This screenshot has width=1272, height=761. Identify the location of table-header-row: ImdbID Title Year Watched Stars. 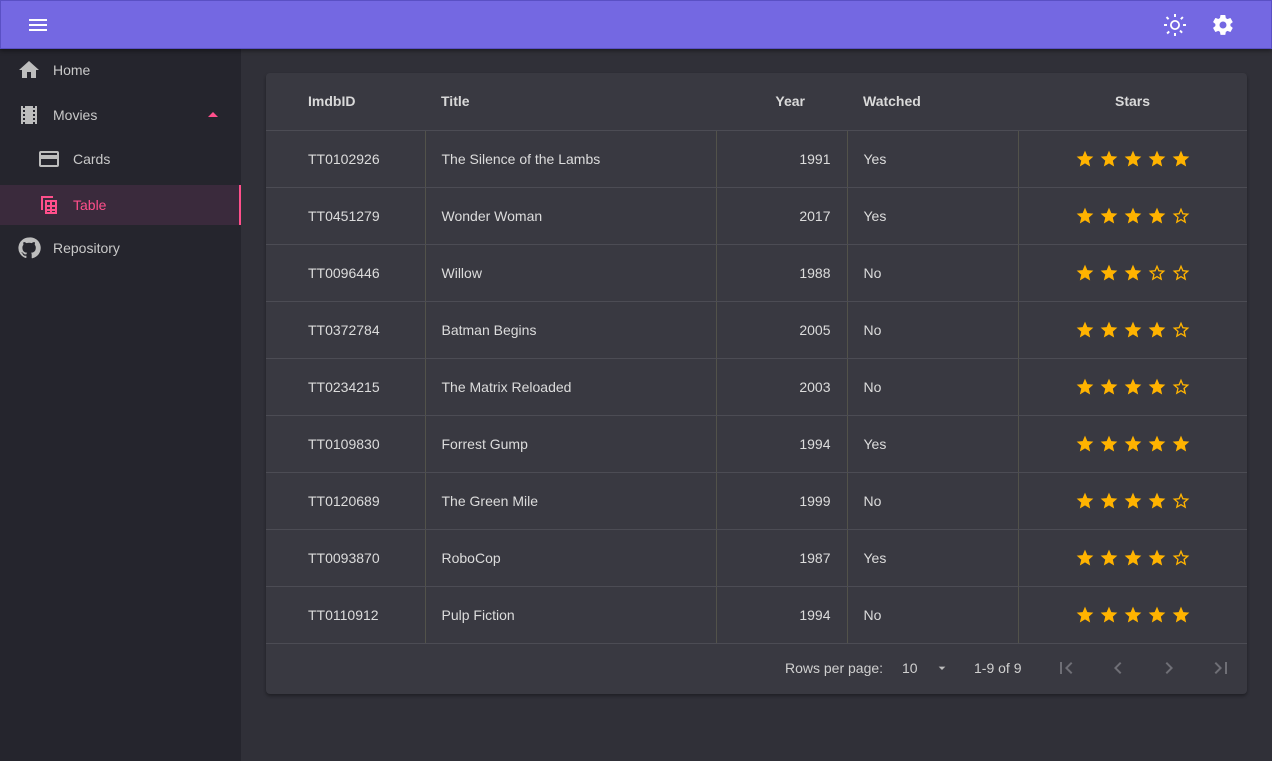
(756, 102).